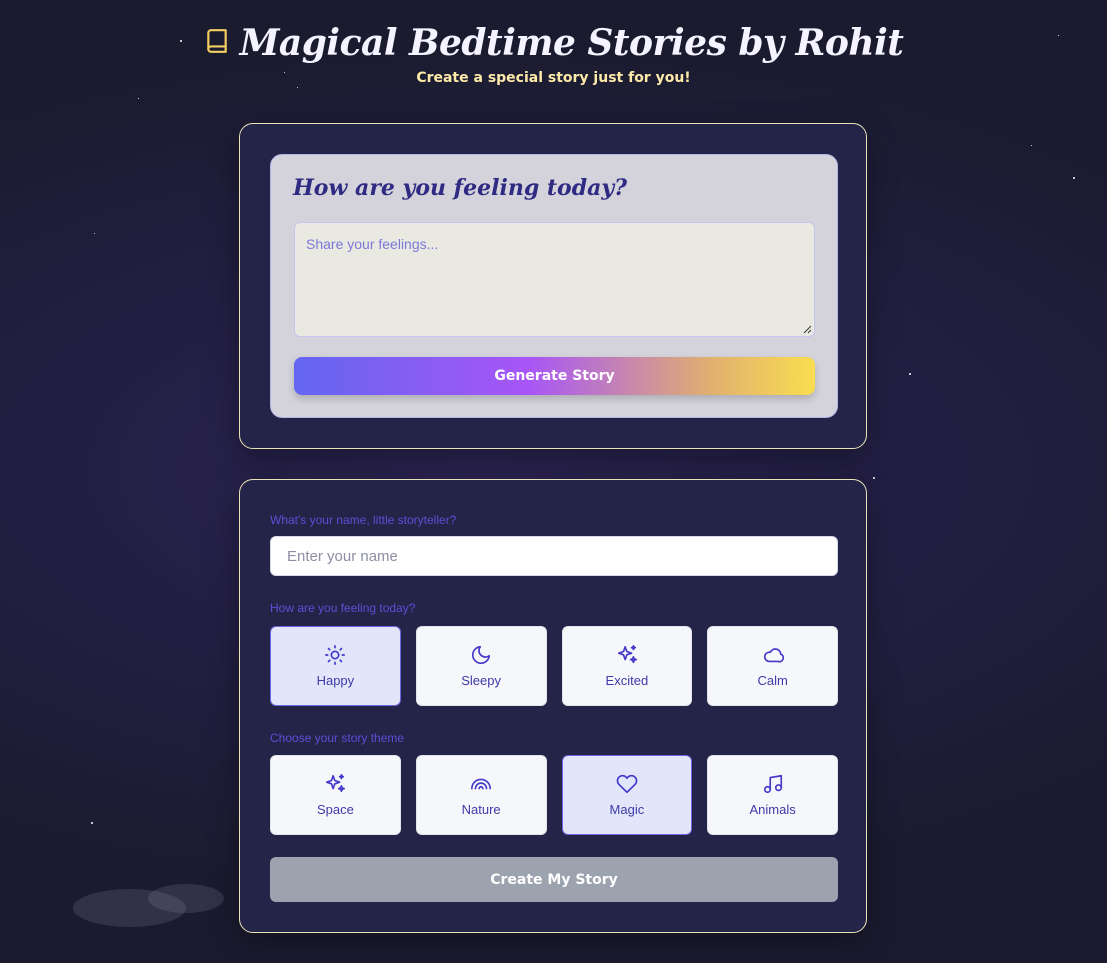  Describe the element at coordinates (217, 43) in the screenshot. I see `book-icon` at that location.